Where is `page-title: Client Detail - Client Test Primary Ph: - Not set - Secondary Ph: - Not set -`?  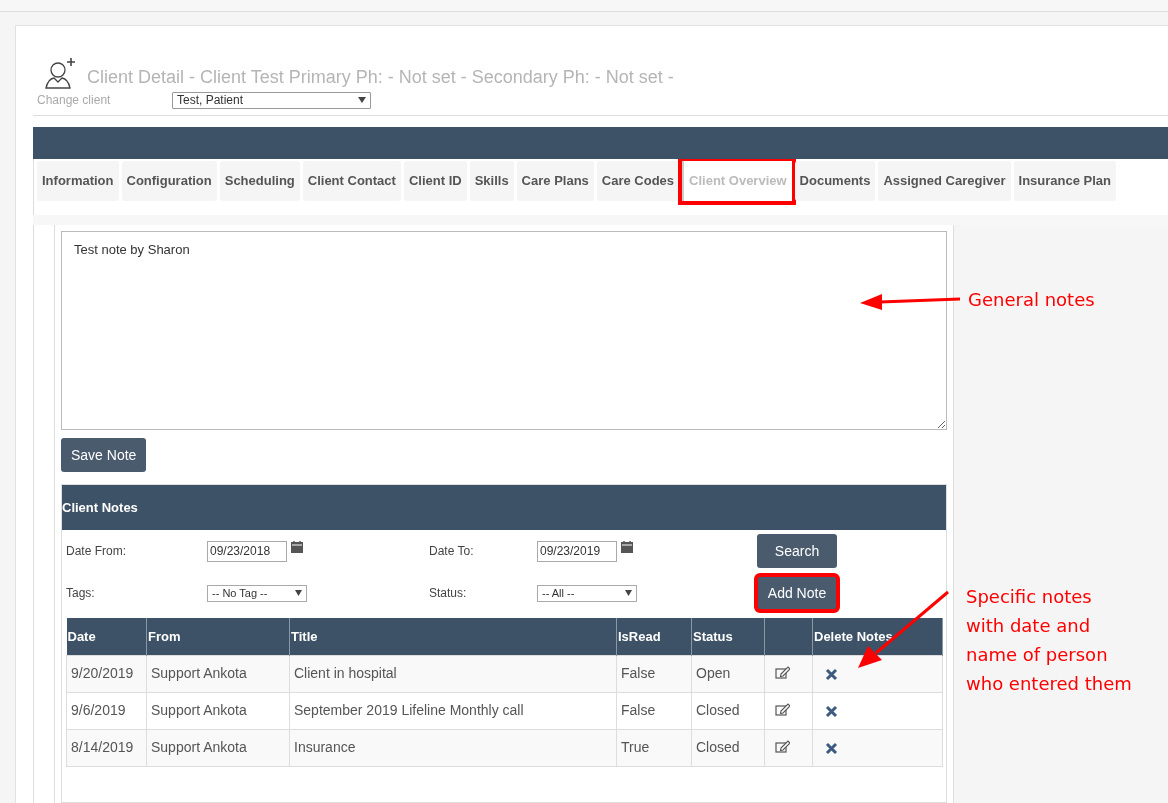
page-title: Client Detail - Client Test Primary Ph: - Not set - Secondary Ph: - Not set - is located at coordinates (380, 77).